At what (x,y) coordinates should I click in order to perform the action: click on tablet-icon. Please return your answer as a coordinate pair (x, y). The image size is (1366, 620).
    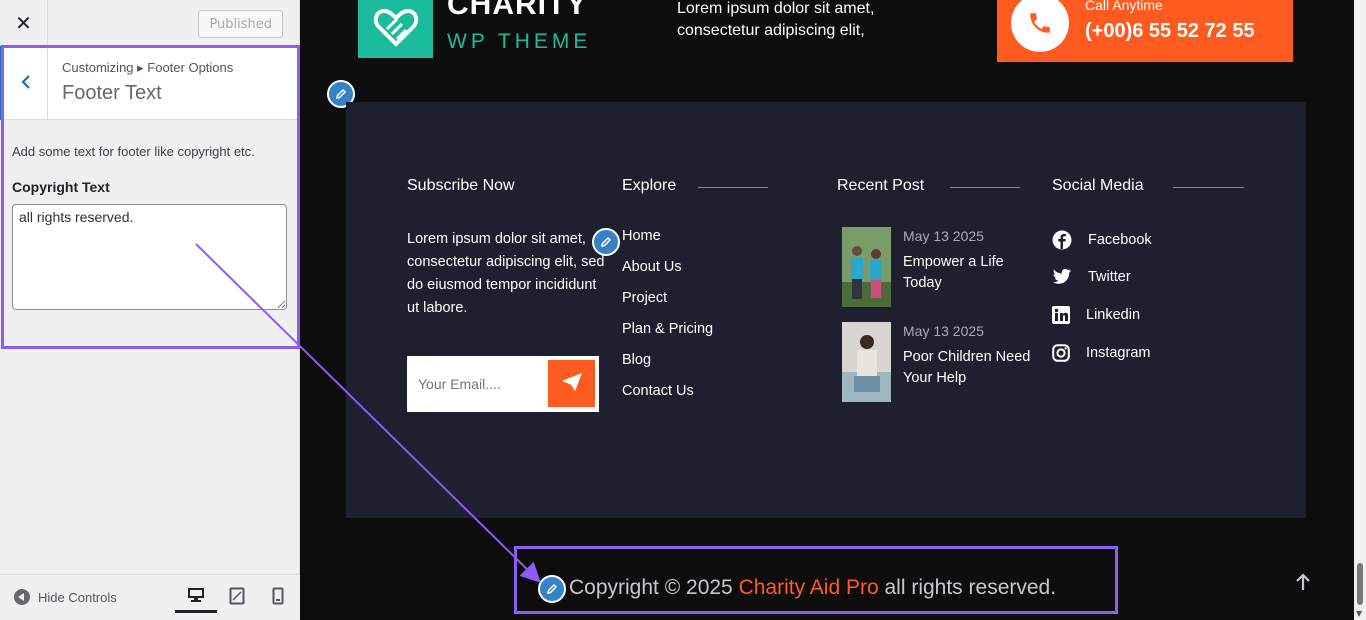
    Looking at the image, I should click on (237, 598).